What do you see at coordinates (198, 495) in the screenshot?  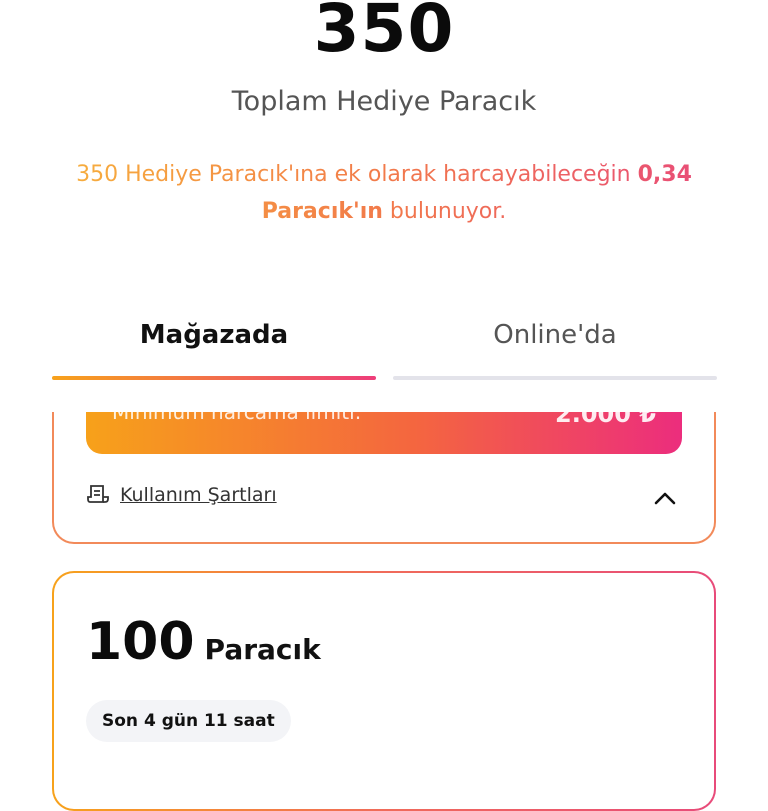 I see `terms-label: Kullanım Şartları` at bounding box center [198, 495].